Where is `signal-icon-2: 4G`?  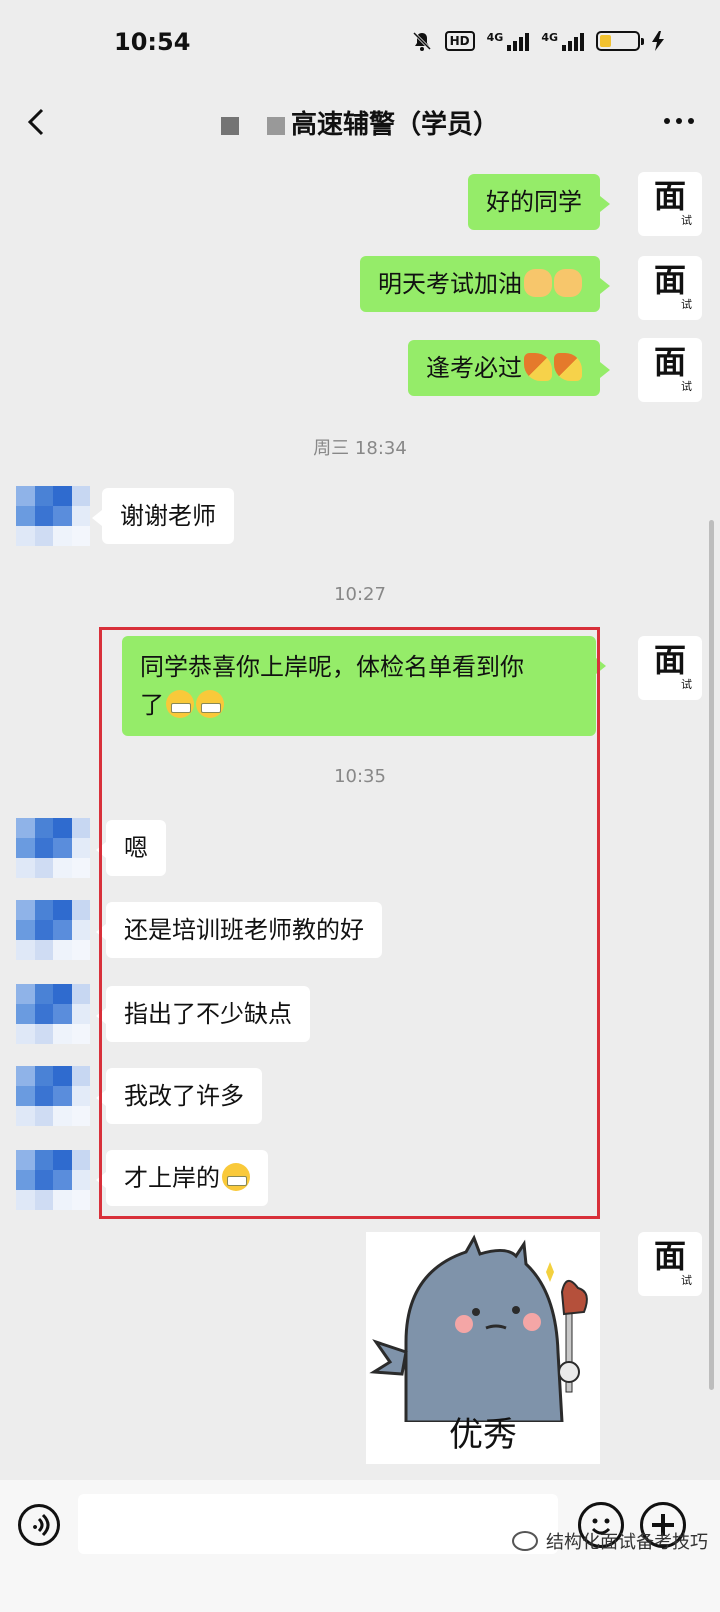 signal-icon-2: 4G is located at coordinates (562, 41).